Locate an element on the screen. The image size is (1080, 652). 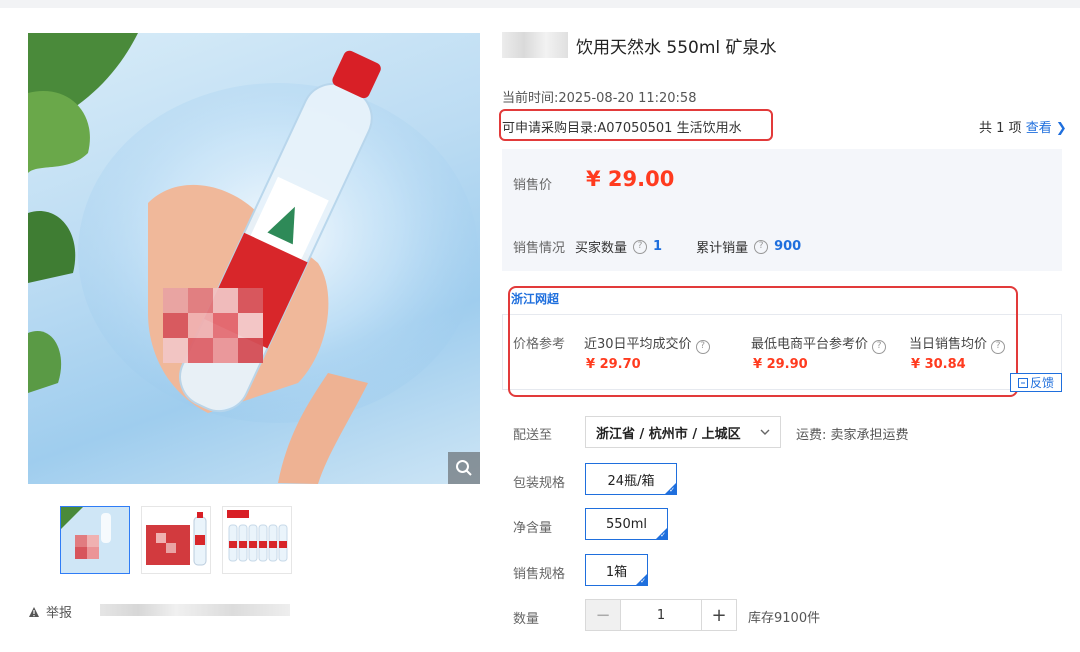
region-select: 浙江省 / 杭州市 / 上城区 is located at coordinates (683, 432).